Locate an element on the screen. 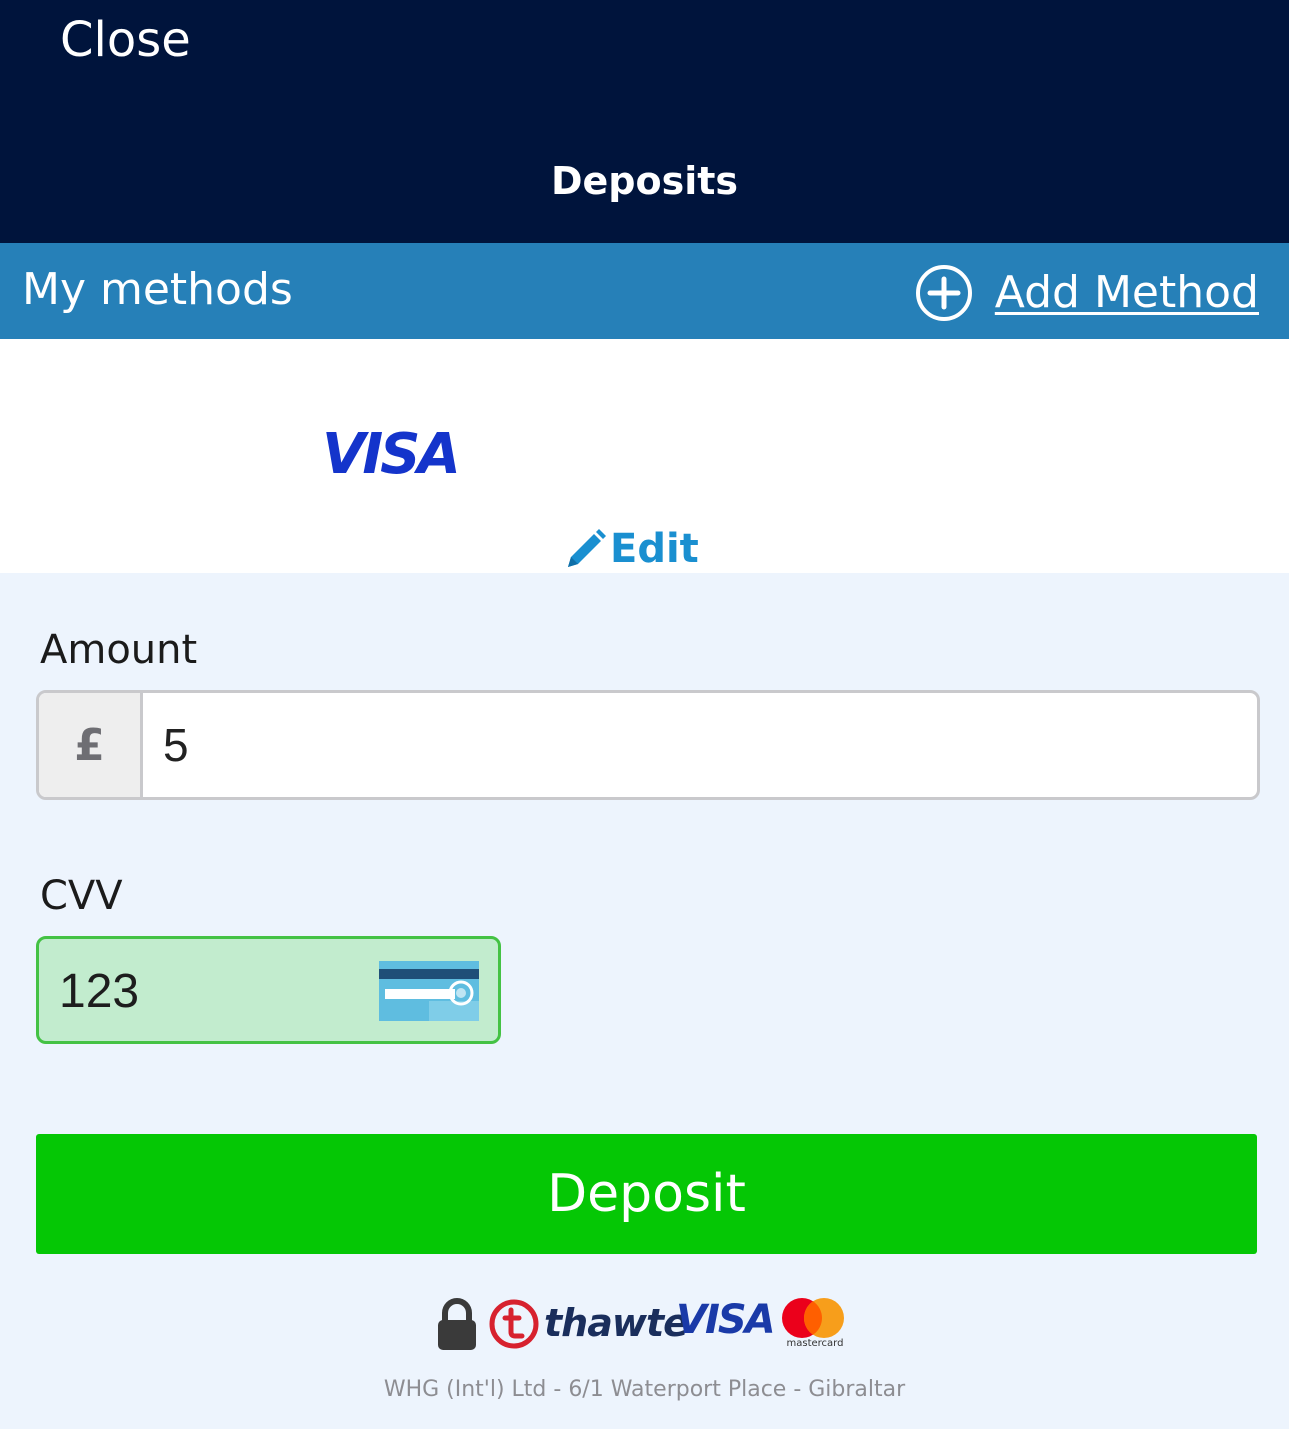 The image size is (1289, 1429). amount-input is located at coordinates (700, 745).